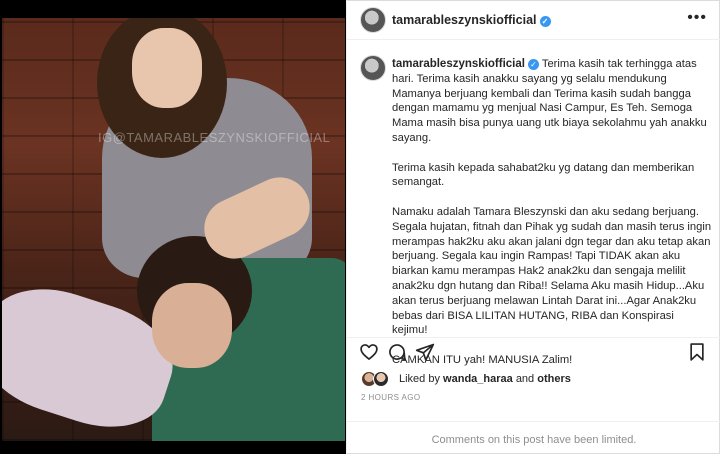 This screenshot has height=454, width=720. Describe the element at coordinates (419, 379) in the screenshot. I see `likes-prefix: Liked by` at that location.